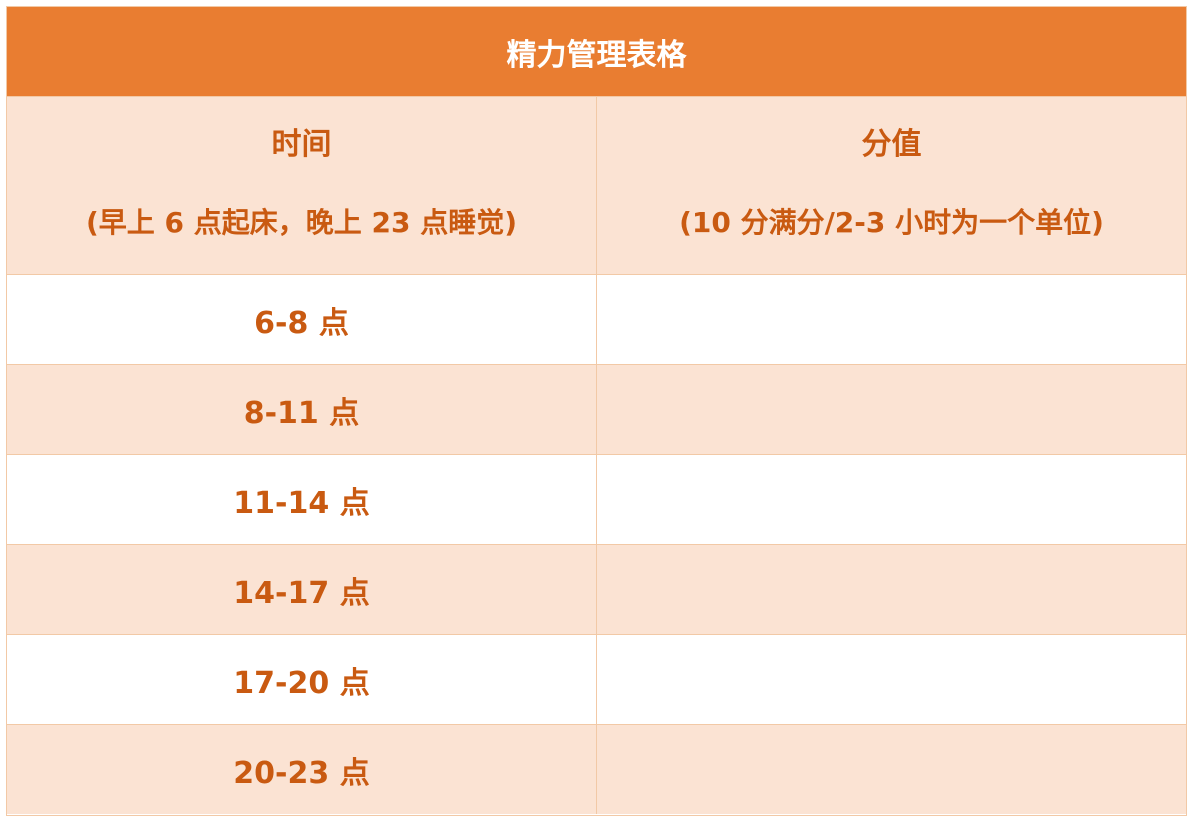 The width and height of the screenshot is (1192, 822). I want to click on header-time-note: (早上 6 点起床，晚上 23 点睡觉), so click(301, 222).